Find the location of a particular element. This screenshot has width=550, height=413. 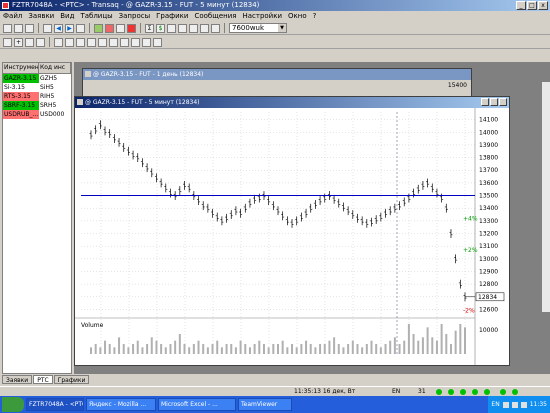

dollar-icon: $ is located at coordinates (160, 28).